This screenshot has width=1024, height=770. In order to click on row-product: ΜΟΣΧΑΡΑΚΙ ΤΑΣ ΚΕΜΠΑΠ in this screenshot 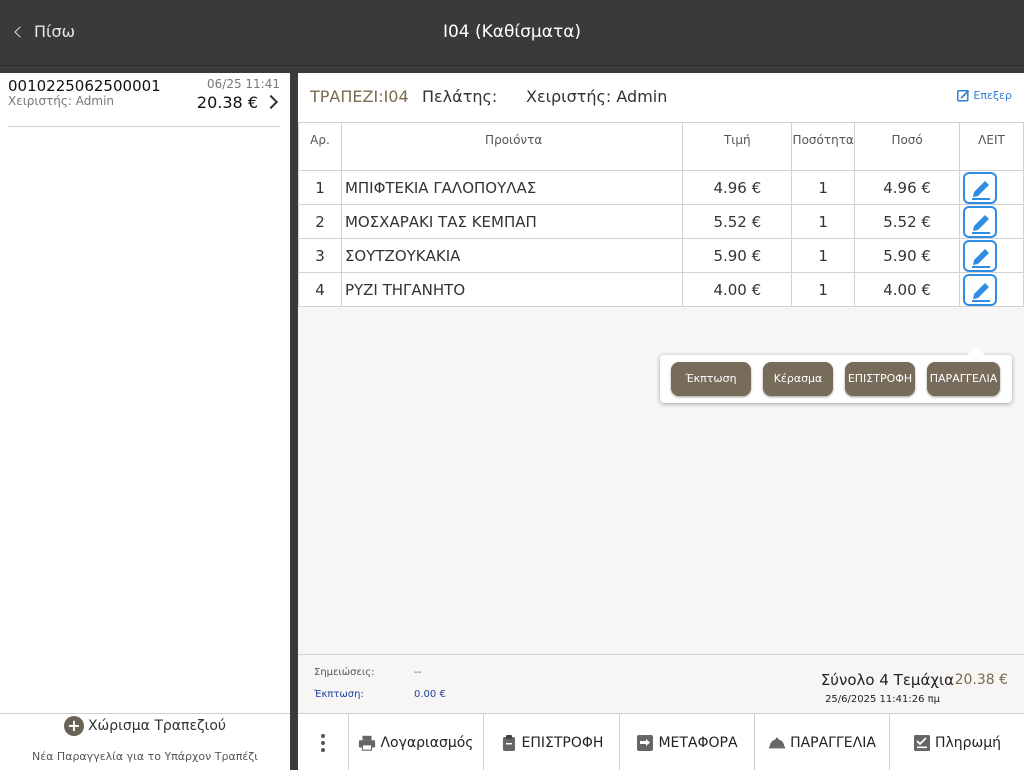, I will do `click(512, 221)`.